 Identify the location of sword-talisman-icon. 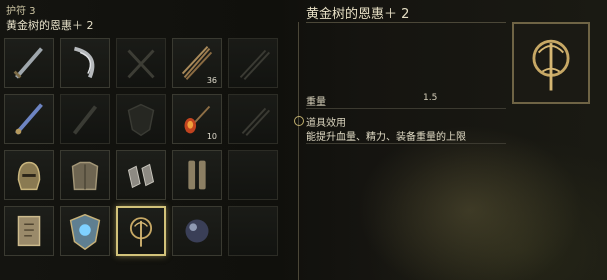
(28, 63).